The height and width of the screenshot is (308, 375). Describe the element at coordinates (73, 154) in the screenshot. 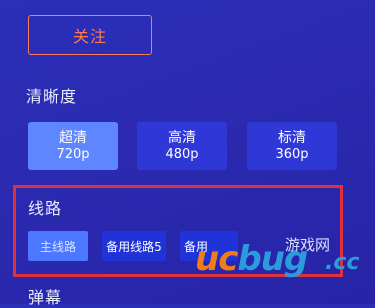

I see `clarity-option-resolution: 720p` at that location.